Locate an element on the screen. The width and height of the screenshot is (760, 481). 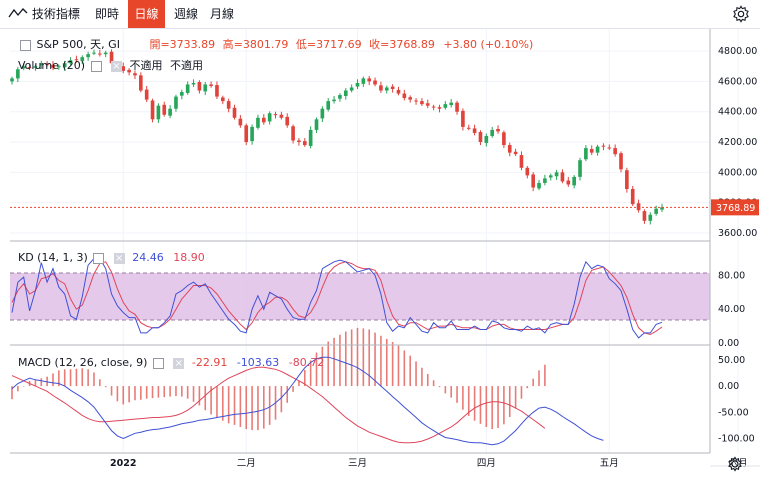
volume-close-icon: × is located at coordinates (116, 66).